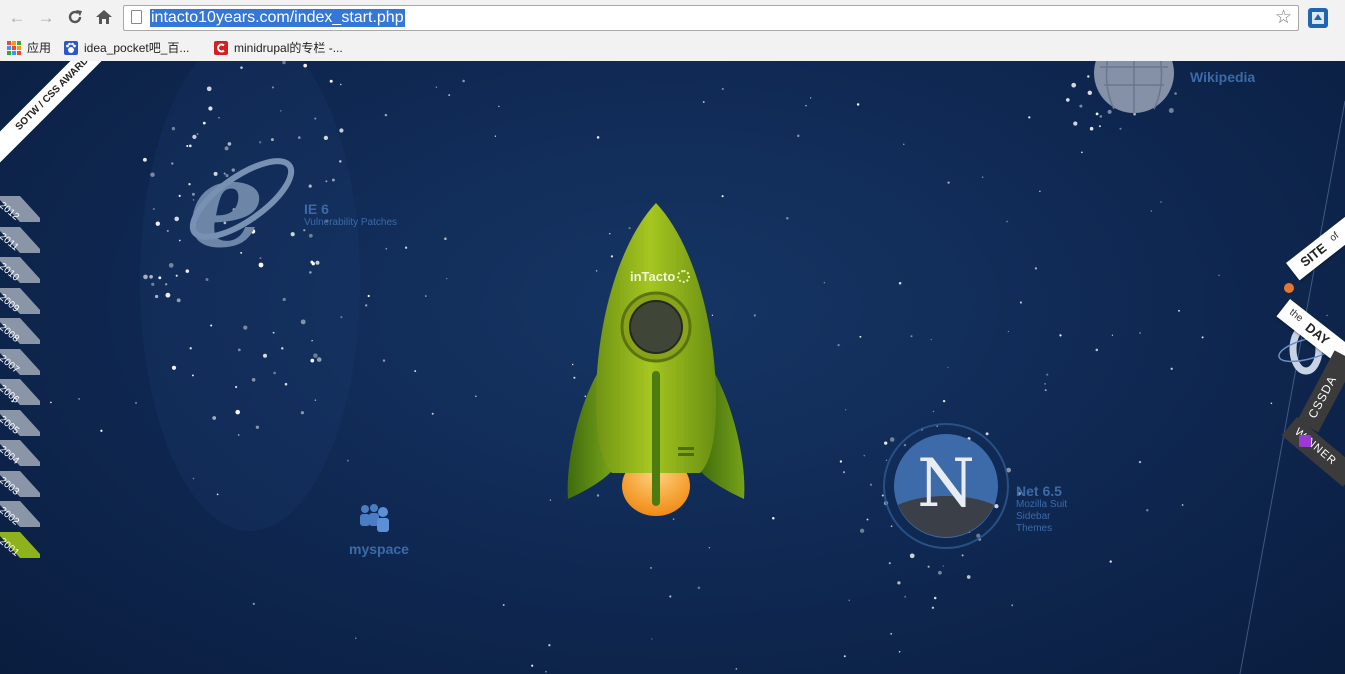  I want to click on page-icon, so click(136, 17).